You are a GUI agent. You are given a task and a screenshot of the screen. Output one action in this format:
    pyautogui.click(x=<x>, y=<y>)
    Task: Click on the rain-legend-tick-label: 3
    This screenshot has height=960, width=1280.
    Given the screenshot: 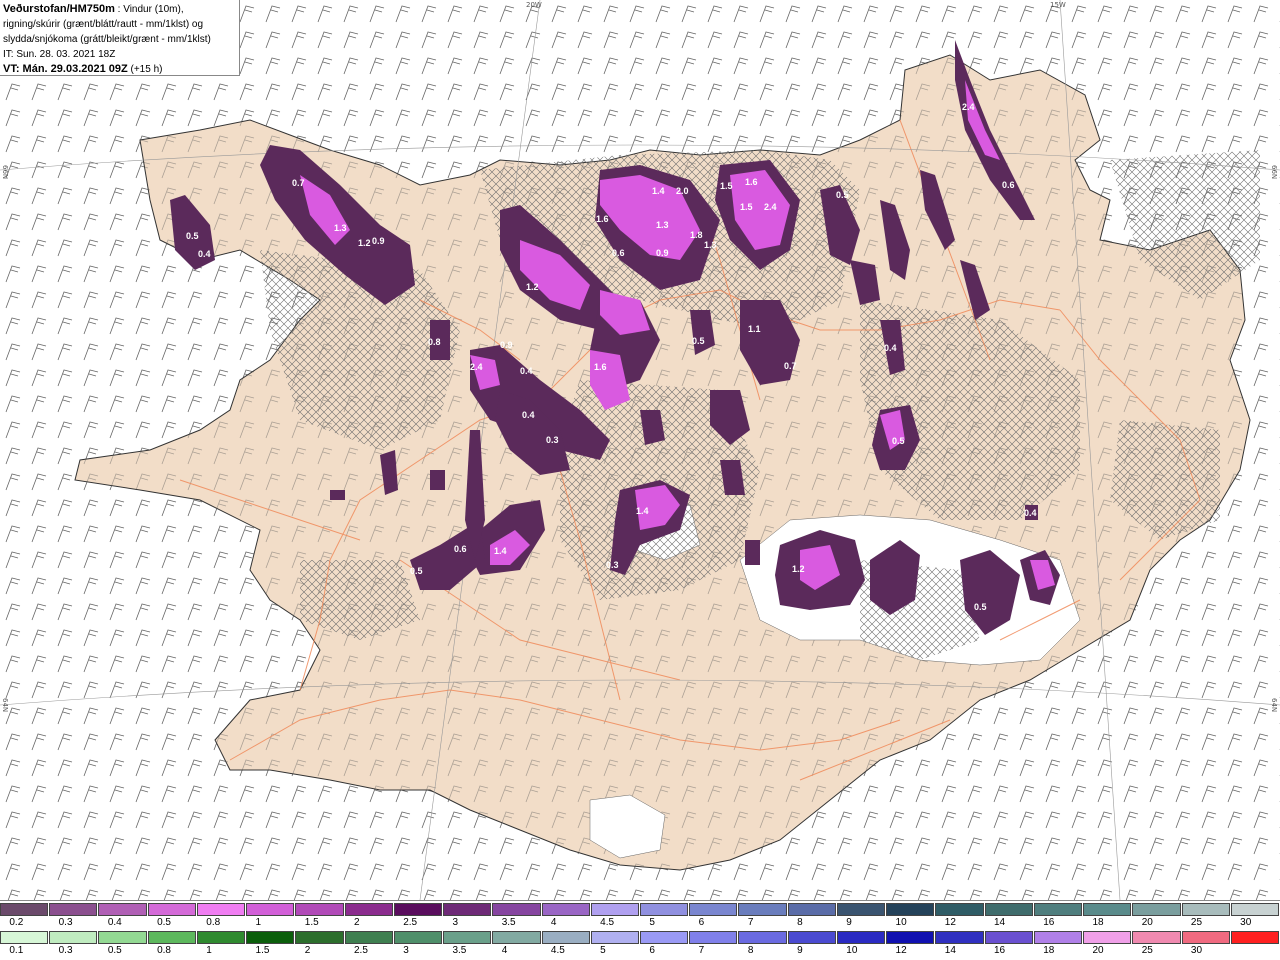 What is the action you would take?
    pyautogui.click(x=406, y=950)
    